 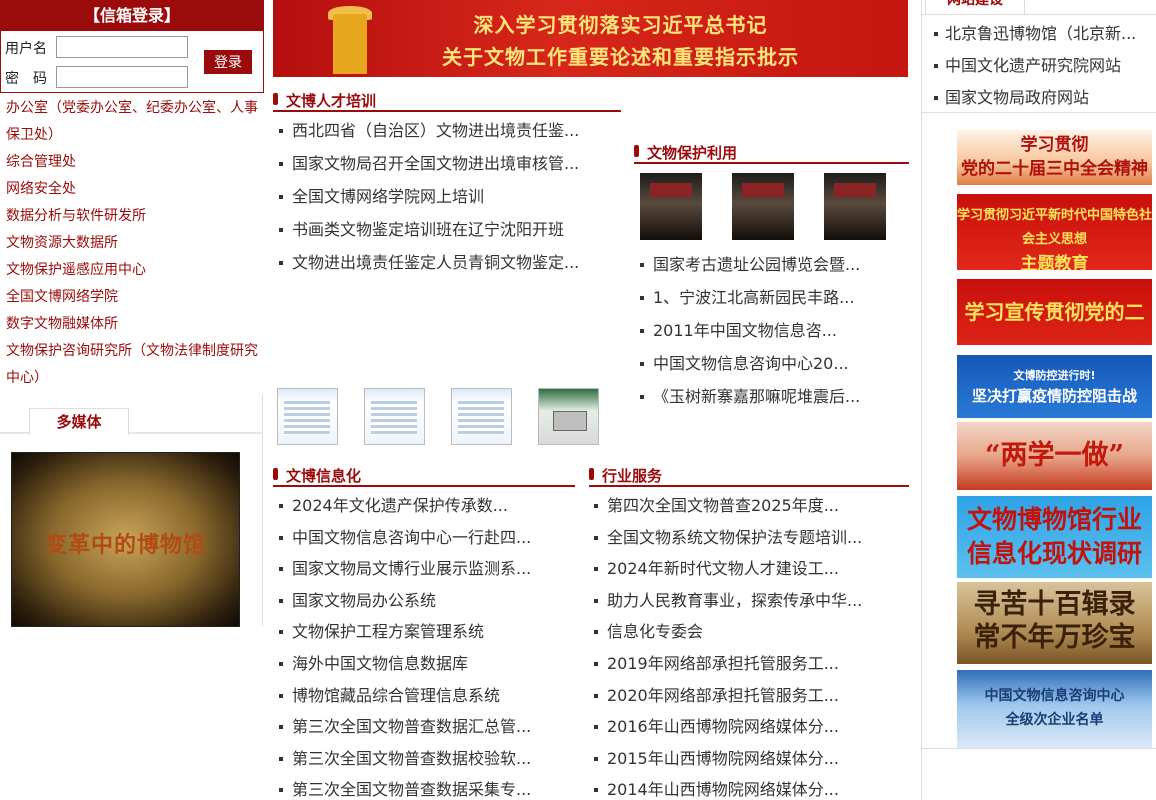 I want to click on multimedia-video: 变革中的博物馆, so click(x=125, y=539).